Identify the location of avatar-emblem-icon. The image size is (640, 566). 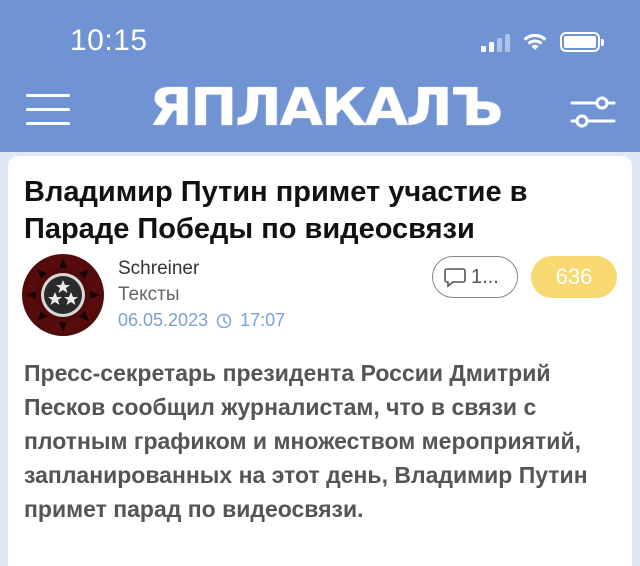
(63, 295).